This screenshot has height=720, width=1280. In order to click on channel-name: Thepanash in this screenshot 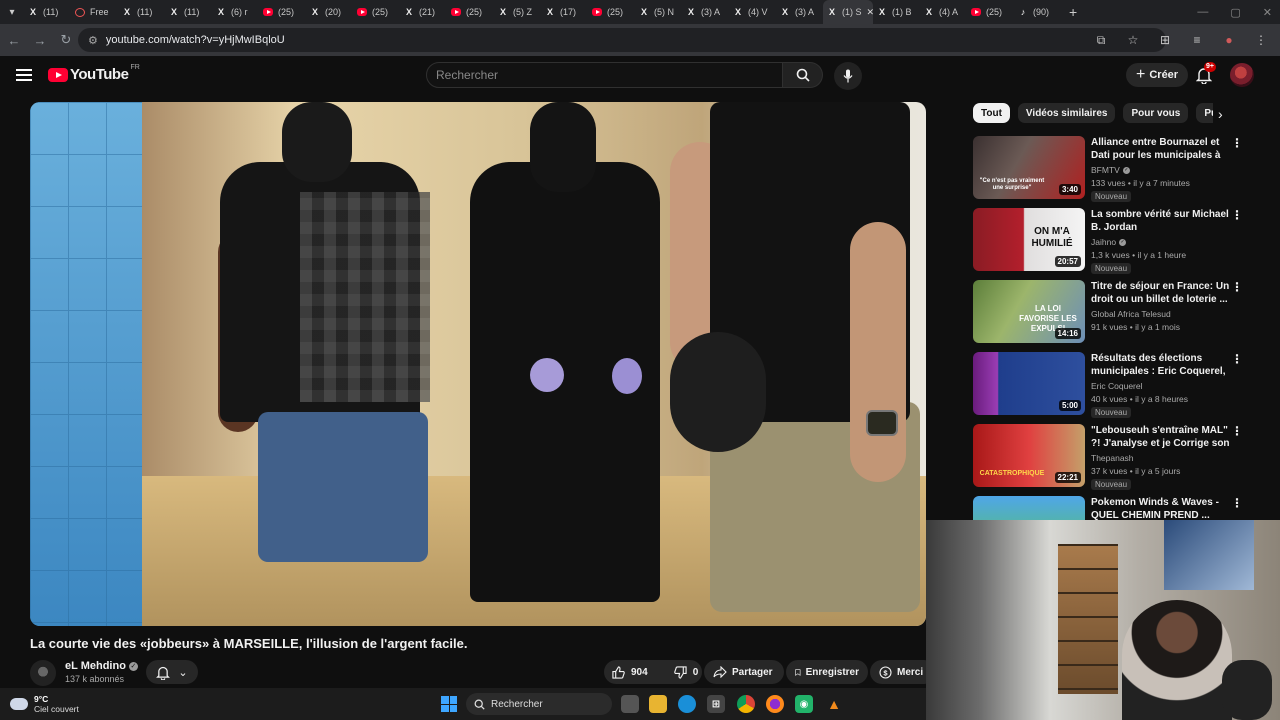, I will do `click(1112, 458)`.